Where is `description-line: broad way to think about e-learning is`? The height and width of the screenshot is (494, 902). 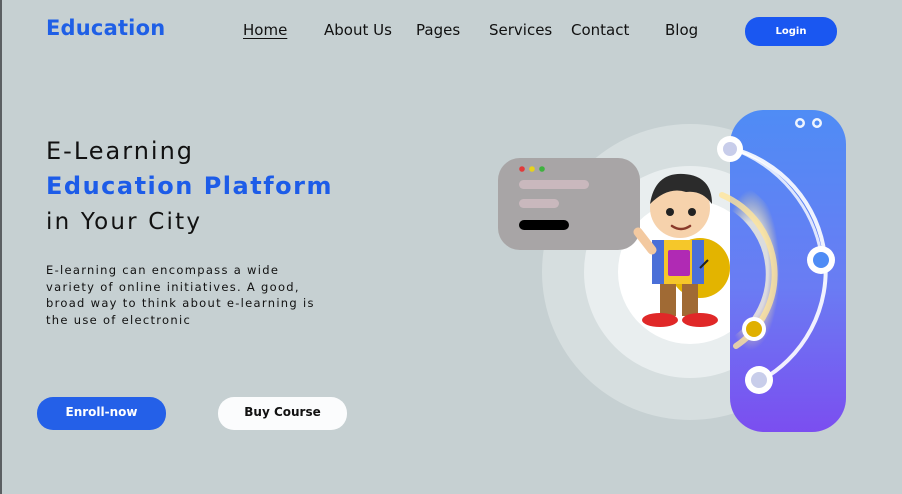 description-line: broad way to think about e-learning is is located at coordinates (180, 303).